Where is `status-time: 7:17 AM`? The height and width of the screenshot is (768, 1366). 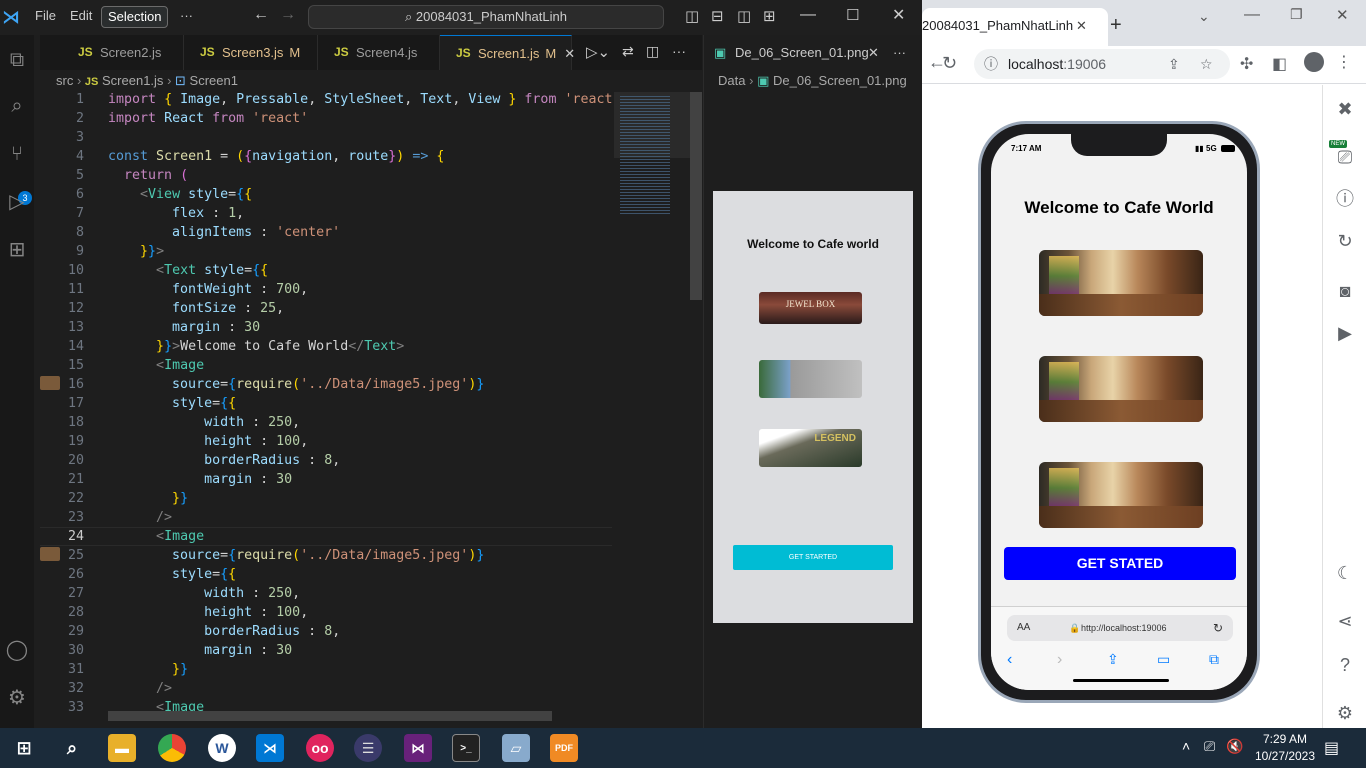
status-time: 7:17 AM is located at coordinates (1026, 148).